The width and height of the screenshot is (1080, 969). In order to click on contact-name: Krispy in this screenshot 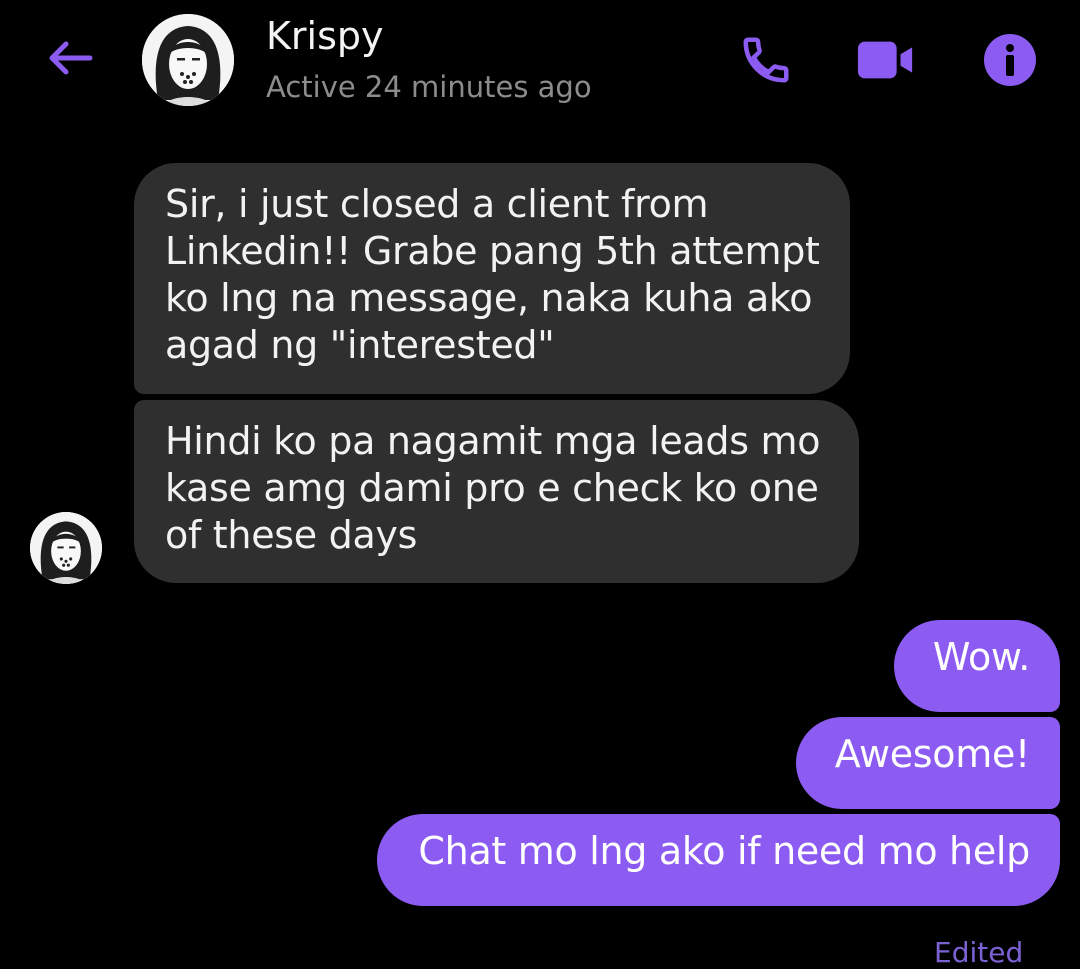, I will do `click(325, 36)`.